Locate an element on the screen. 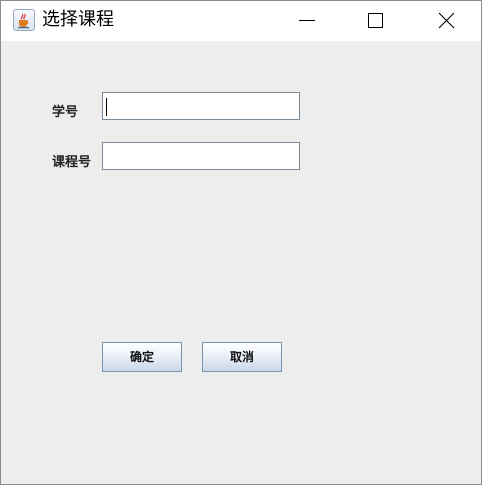  close-button is located at coordinates (446, 21).